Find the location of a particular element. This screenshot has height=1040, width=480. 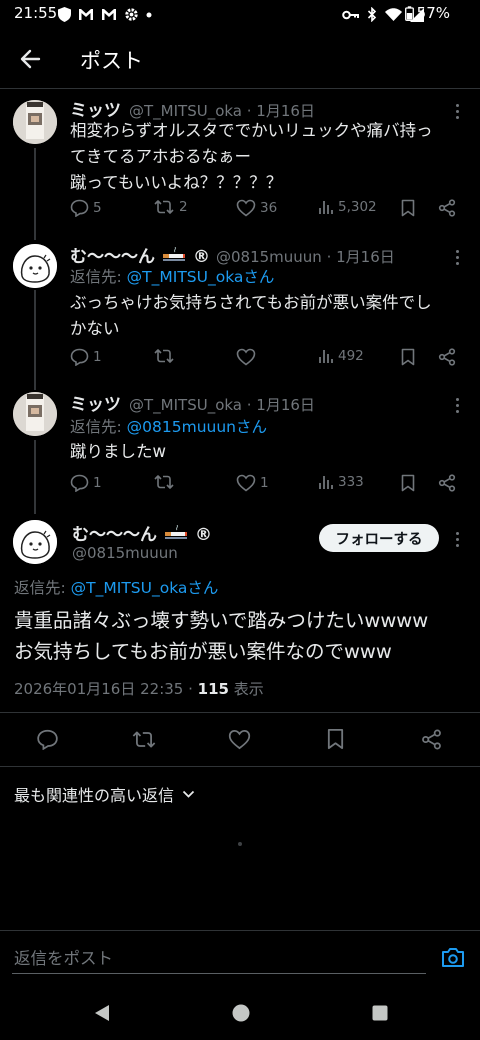

avatar-image is located at coordinates (35, 414).